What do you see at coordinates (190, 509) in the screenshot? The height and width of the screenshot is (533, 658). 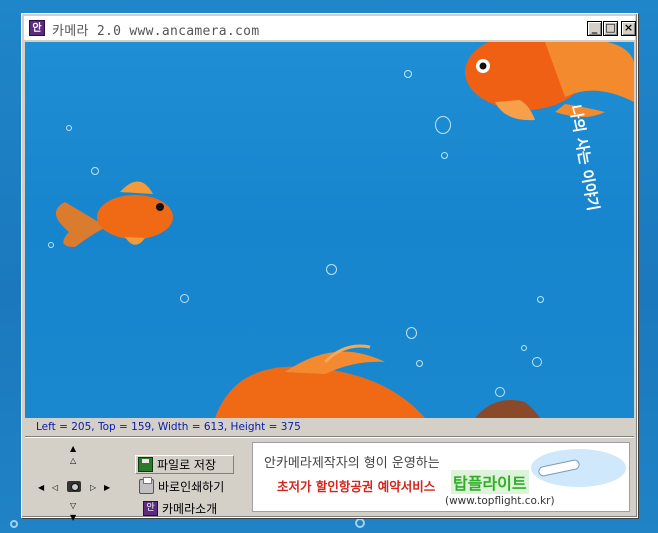 I see `about-label: 카메라소개` at bounding box center [190, 509].